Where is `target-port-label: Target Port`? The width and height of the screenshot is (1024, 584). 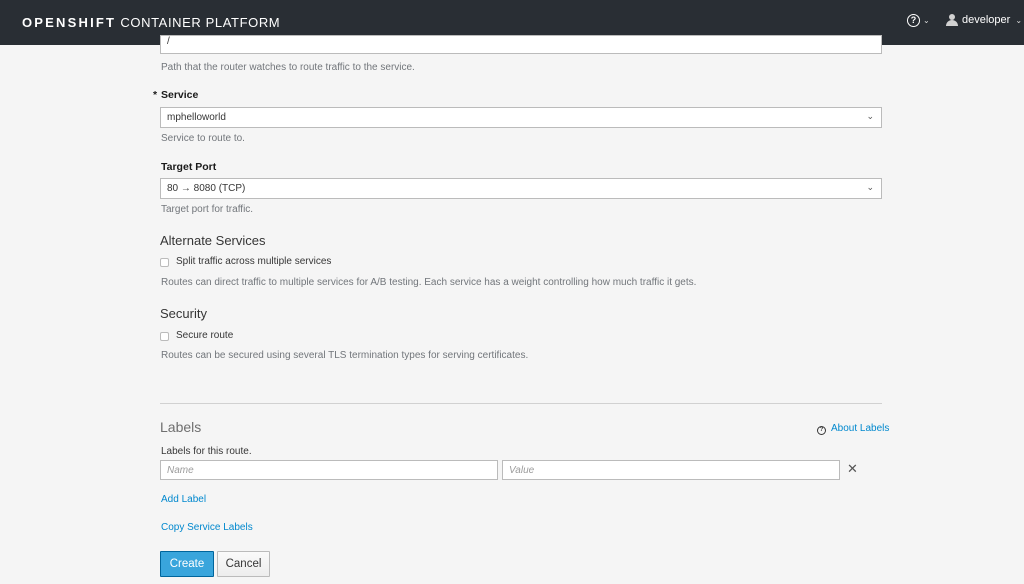
target-port-label: Target Port is located at coordinates (189, 167).